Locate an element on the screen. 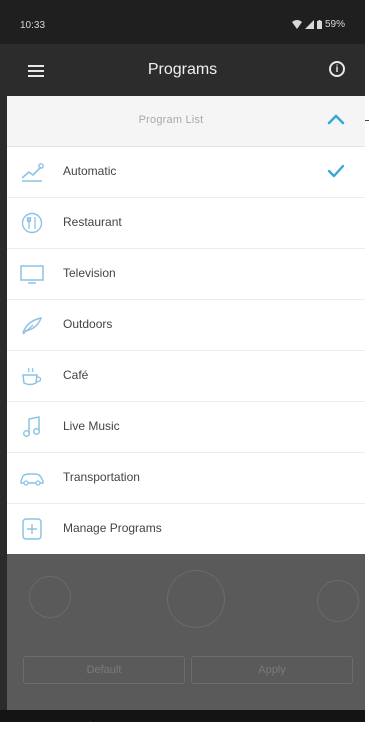 This screenshot has width=369, height=750. program-list-header: Program List is located at coordinates (186, 121).